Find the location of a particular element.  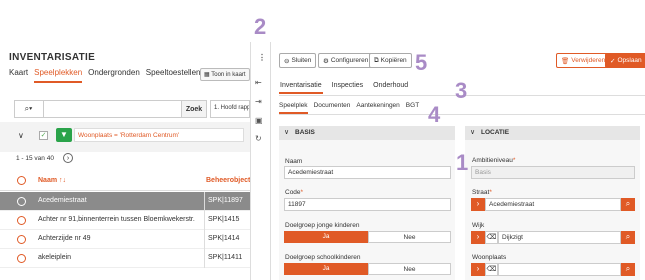

schoolkinderen-ja: Ja is located at coordinates (326, 269).